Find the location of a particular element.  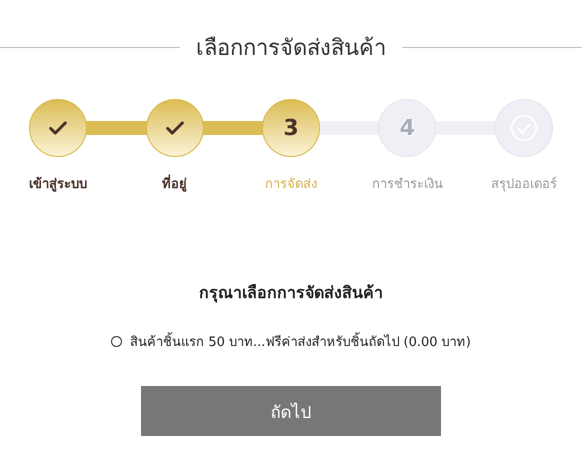

step-label: เข้าสู่ระบบ is located at coordinates (58, 185).